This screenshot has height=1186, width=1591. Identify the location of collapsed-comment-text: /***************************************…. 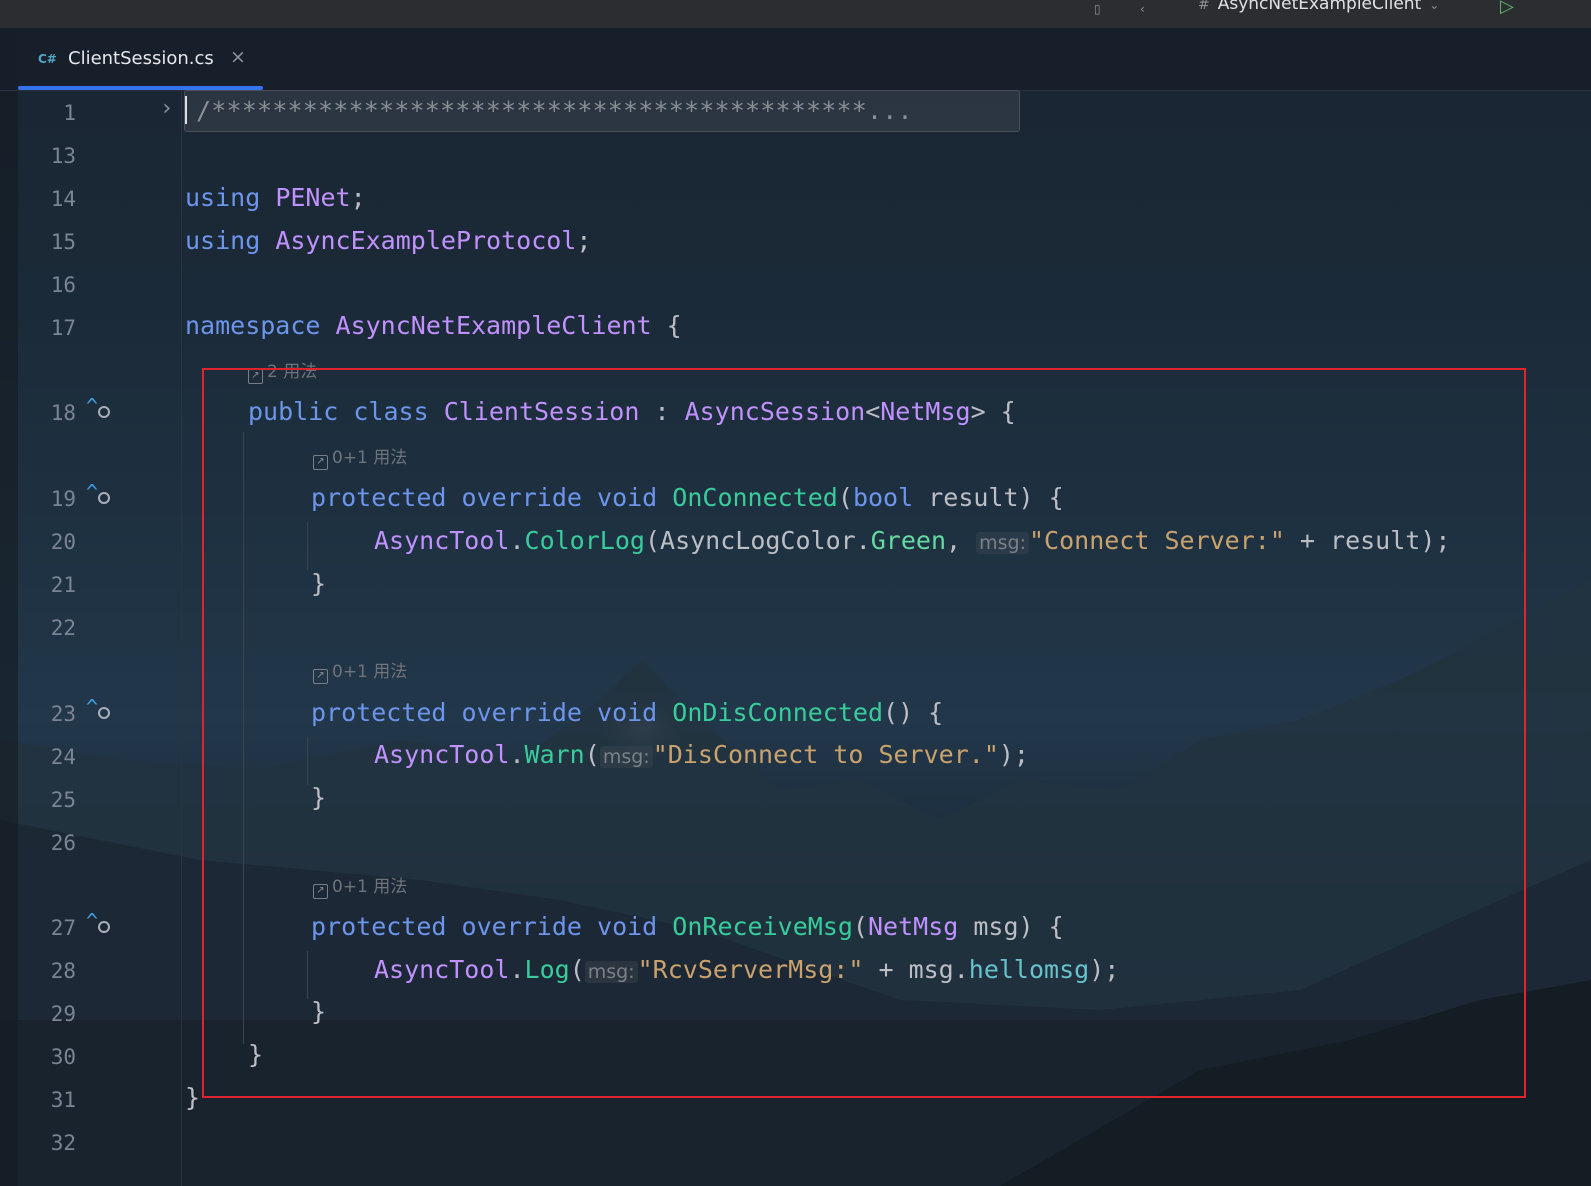
(554, 110).